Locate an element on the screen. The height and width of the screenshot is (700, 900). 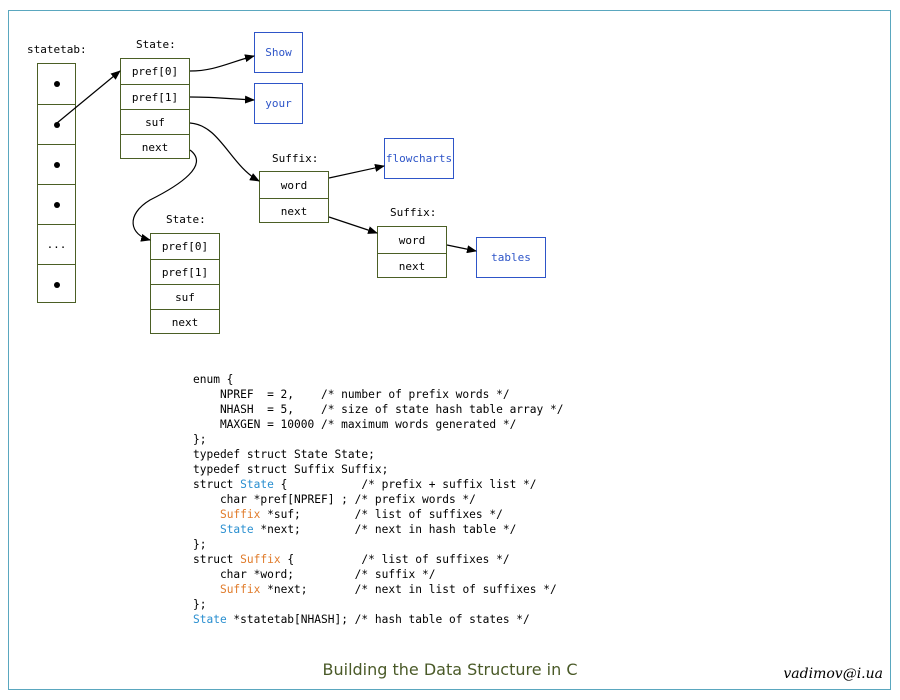
arrow-suf-to-suffix1 is located at coordinates (224, 152).